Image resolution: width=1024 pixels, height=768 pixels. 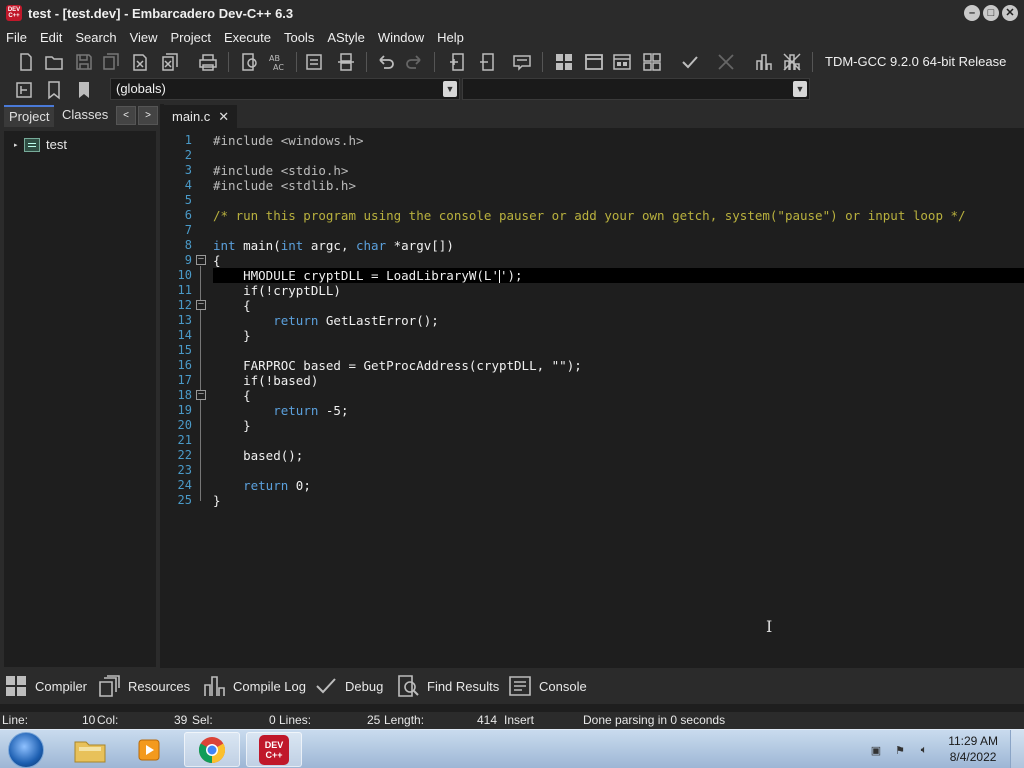 I want to click on menu-window: Window, so click(x=401, y=37).